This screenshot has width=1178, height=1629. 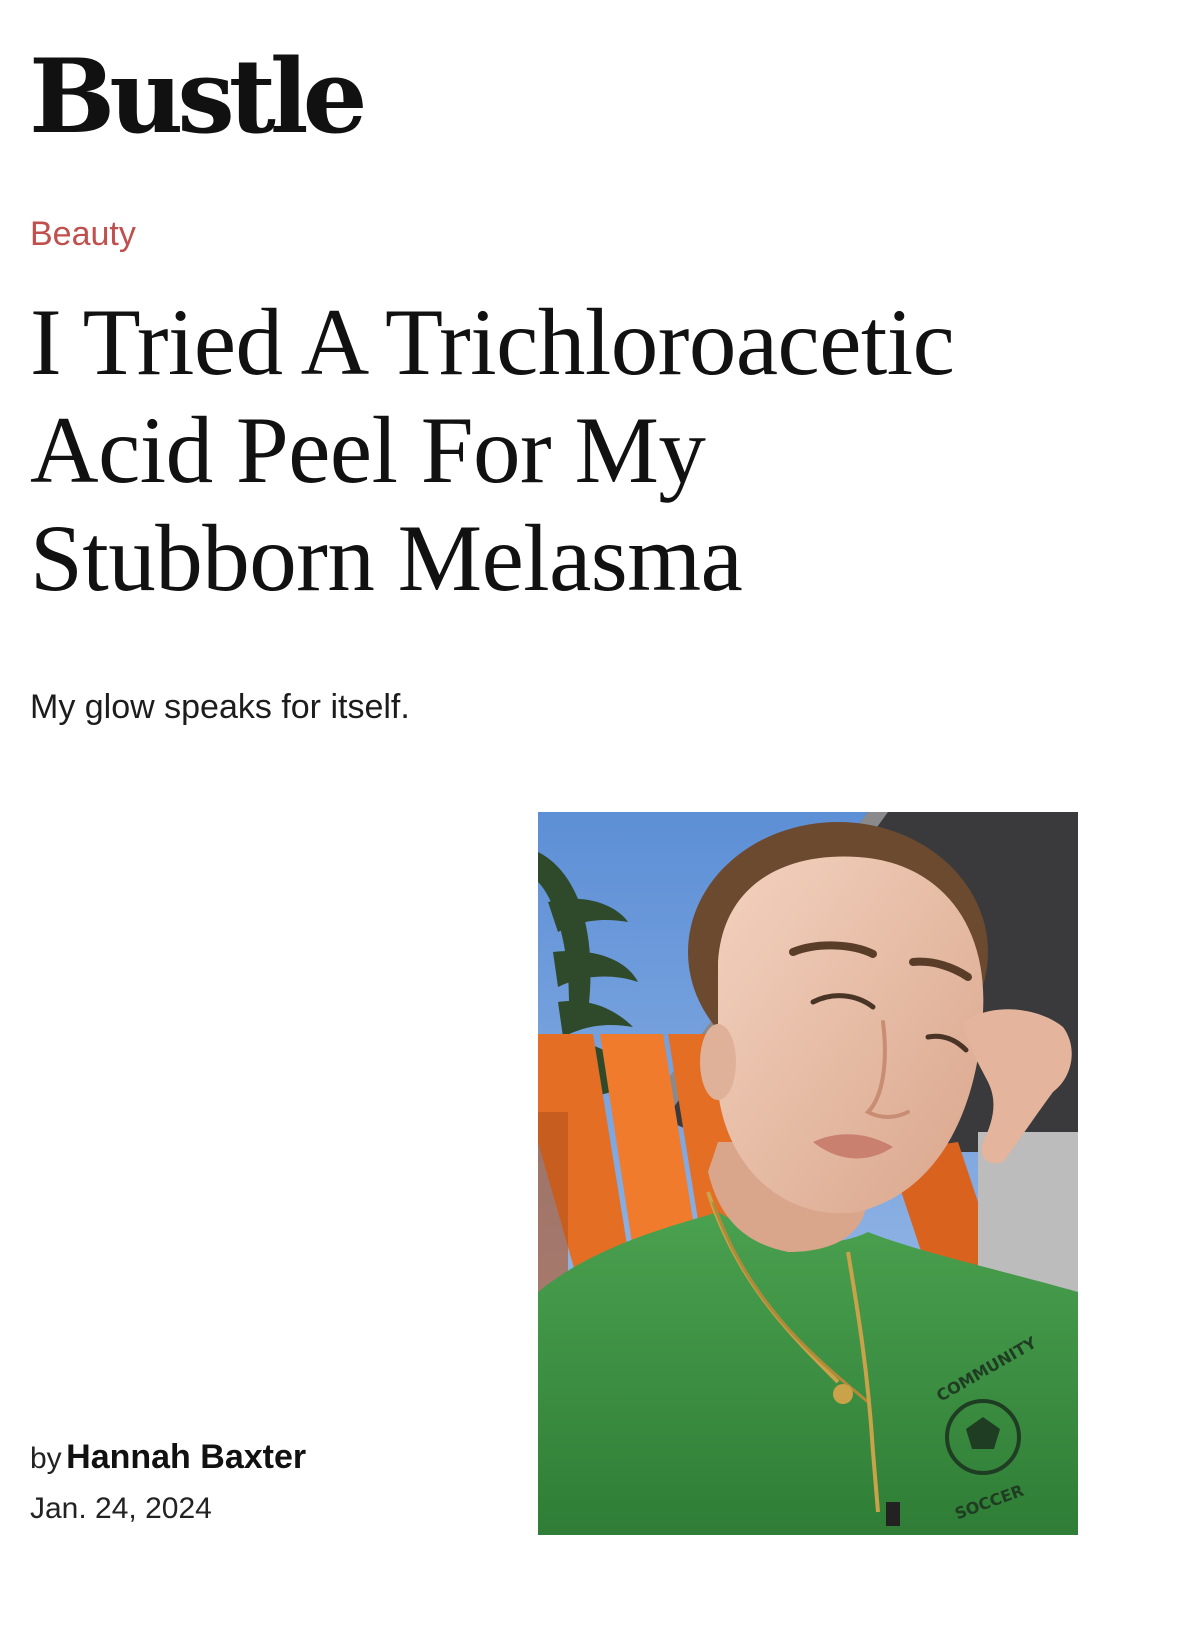 What do you see at coordinates (220, 707) in the screenshot?
I see `article-dek: My glow speaks for itself.` at bounding box center [220, 707].